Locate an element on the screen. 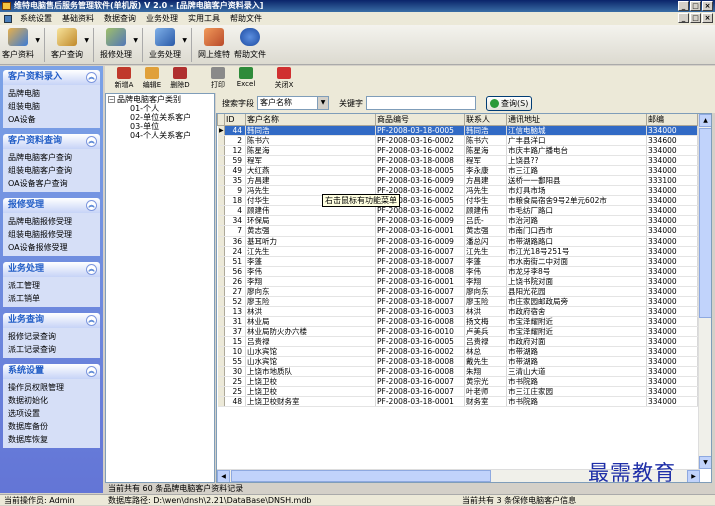 The image size is (715, 506). menu-query: 数据查询 is located at coordinates (120, 18).